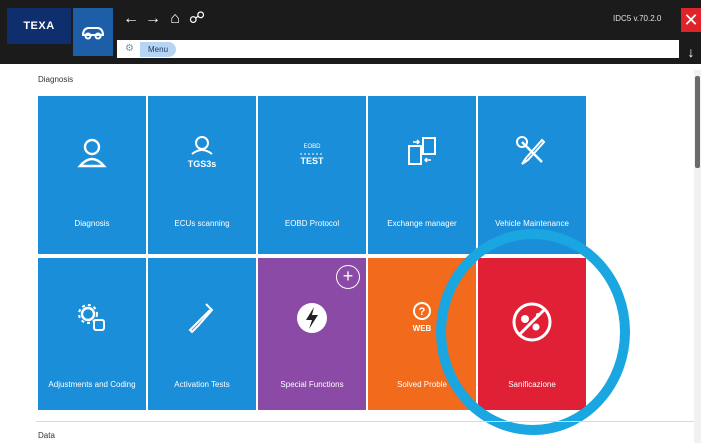  What do you see at coordinates (691, 52) in the screenshot?
I see `download-arrow-icon: ↓` at bounding box center [691, 52].